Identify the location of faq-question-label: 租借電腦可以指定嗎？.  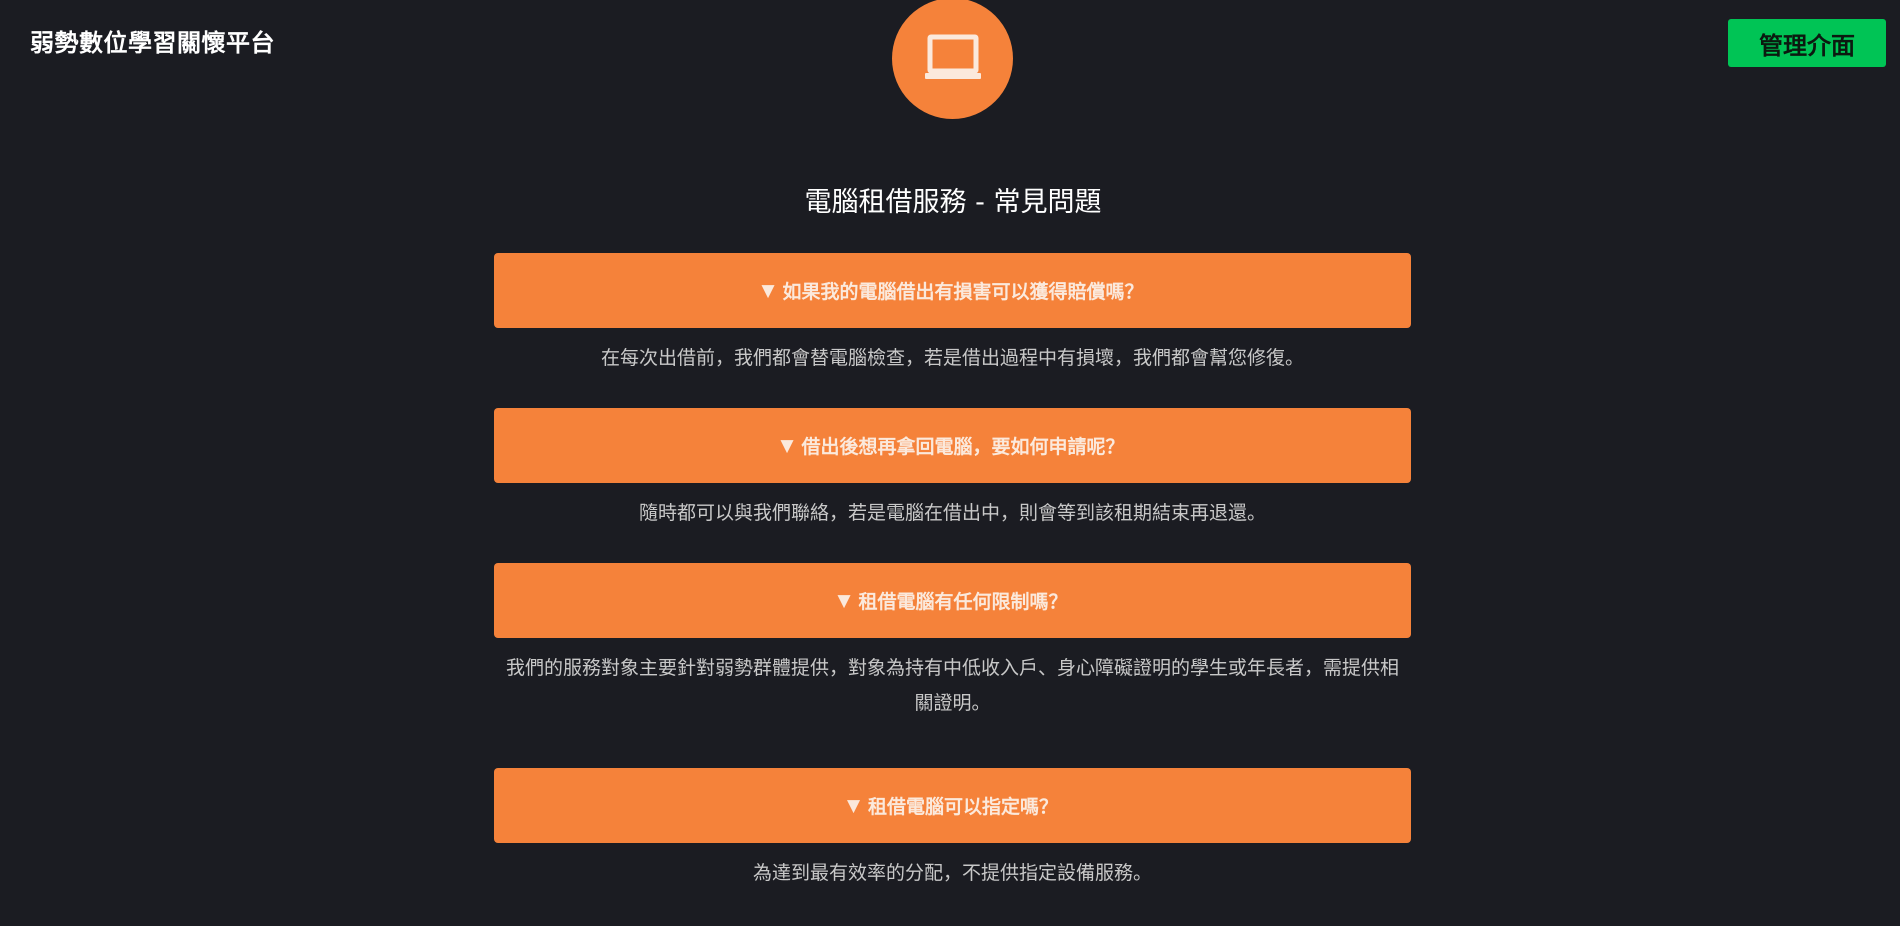
(963, 807).